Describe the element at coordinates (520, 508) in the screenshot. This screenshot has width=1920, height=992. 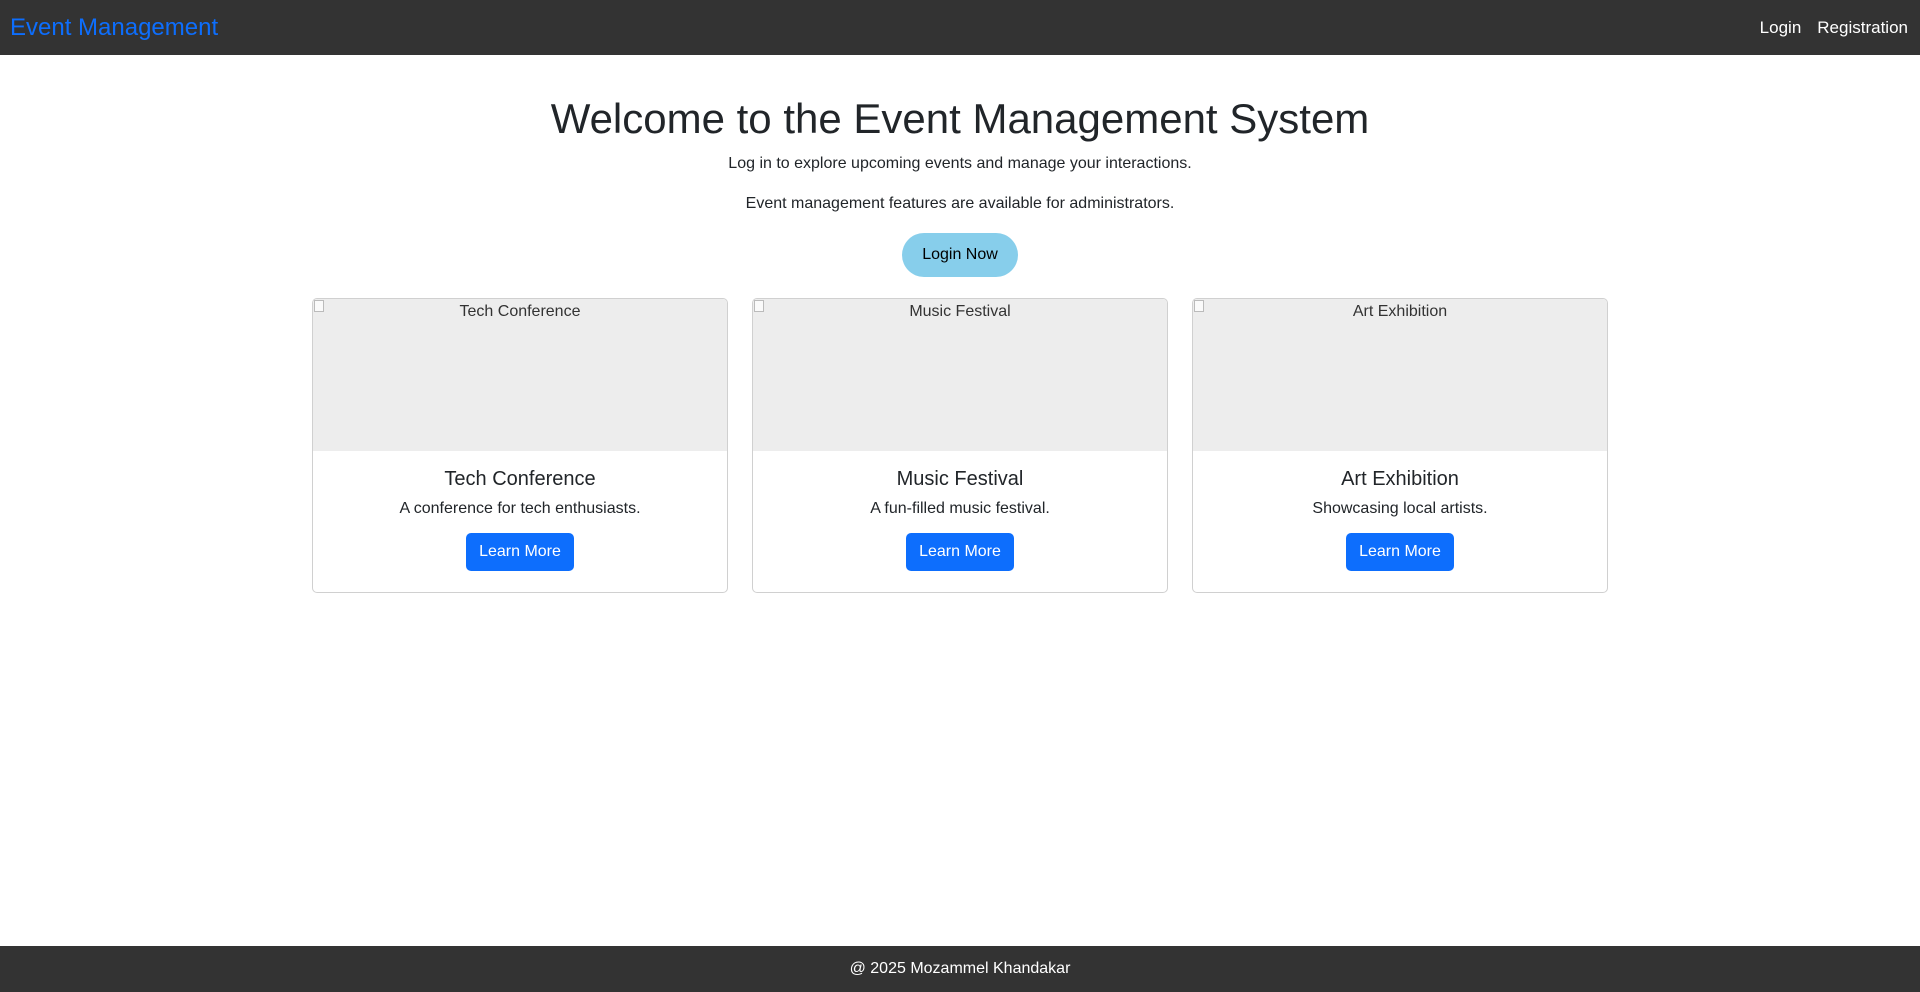
I see `event-description: A conference for tech enthusiasts.` at that location.